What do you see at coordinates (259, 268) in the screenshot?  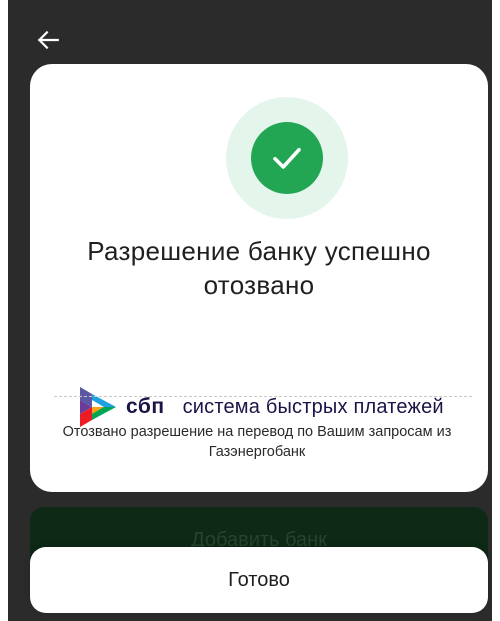 I see `dialog-title: Разрешение банку успешно отозвано` at bounding box center [259, 268].